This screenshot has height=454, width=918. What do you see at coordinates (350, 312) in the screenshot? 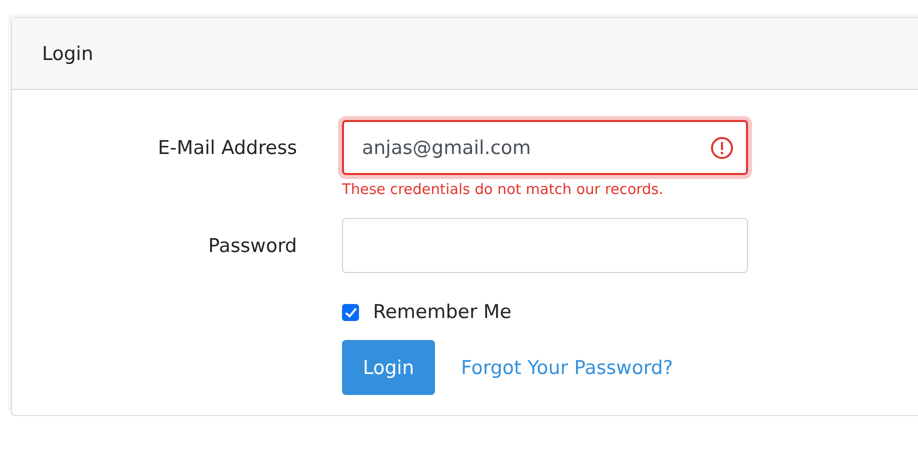
I see `checkbox` at bounding box center [350, 312].